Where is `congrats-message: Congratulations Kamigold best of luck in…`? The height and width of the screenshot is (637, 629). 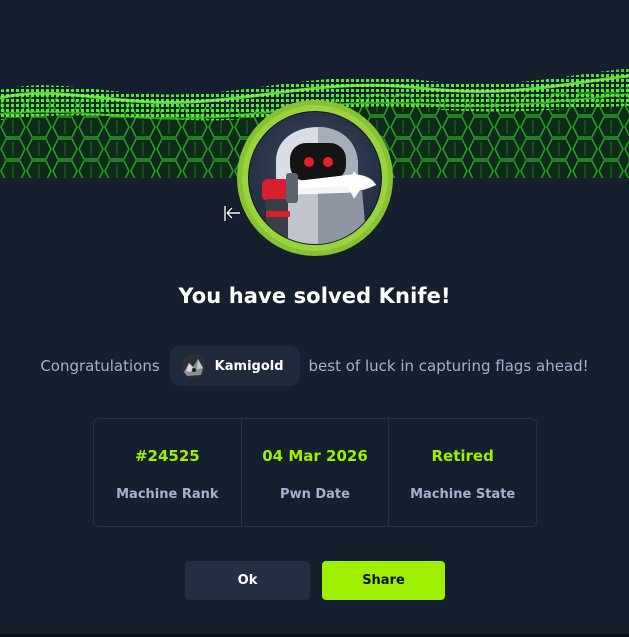
congrats-message: Congratulations Kamigold best of luck in… is located at coordinates (314, 366).